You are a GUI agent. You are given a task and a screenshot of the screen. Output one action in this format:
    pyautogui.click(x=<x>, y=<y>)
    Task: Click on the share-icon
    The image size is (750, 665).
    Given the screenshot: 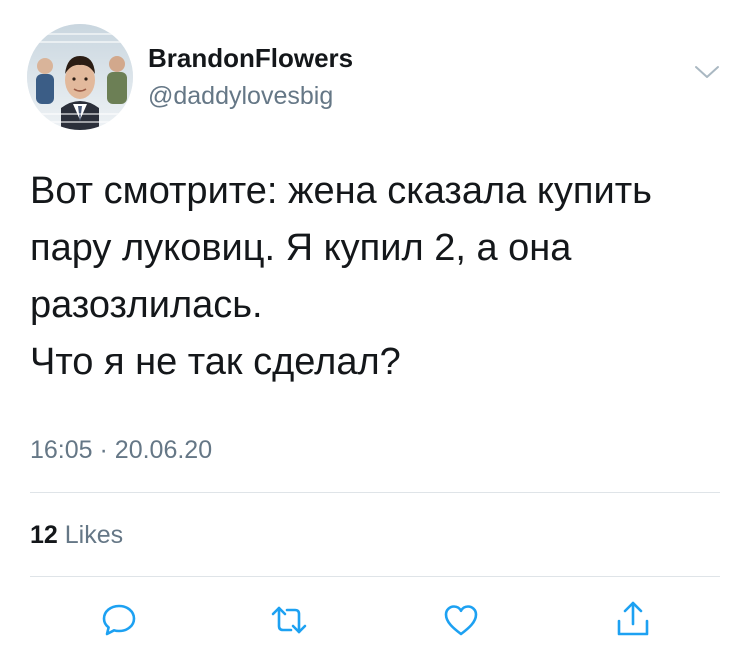 What is the action you would take?
    pyautogui.click(x=633, y=618)
    